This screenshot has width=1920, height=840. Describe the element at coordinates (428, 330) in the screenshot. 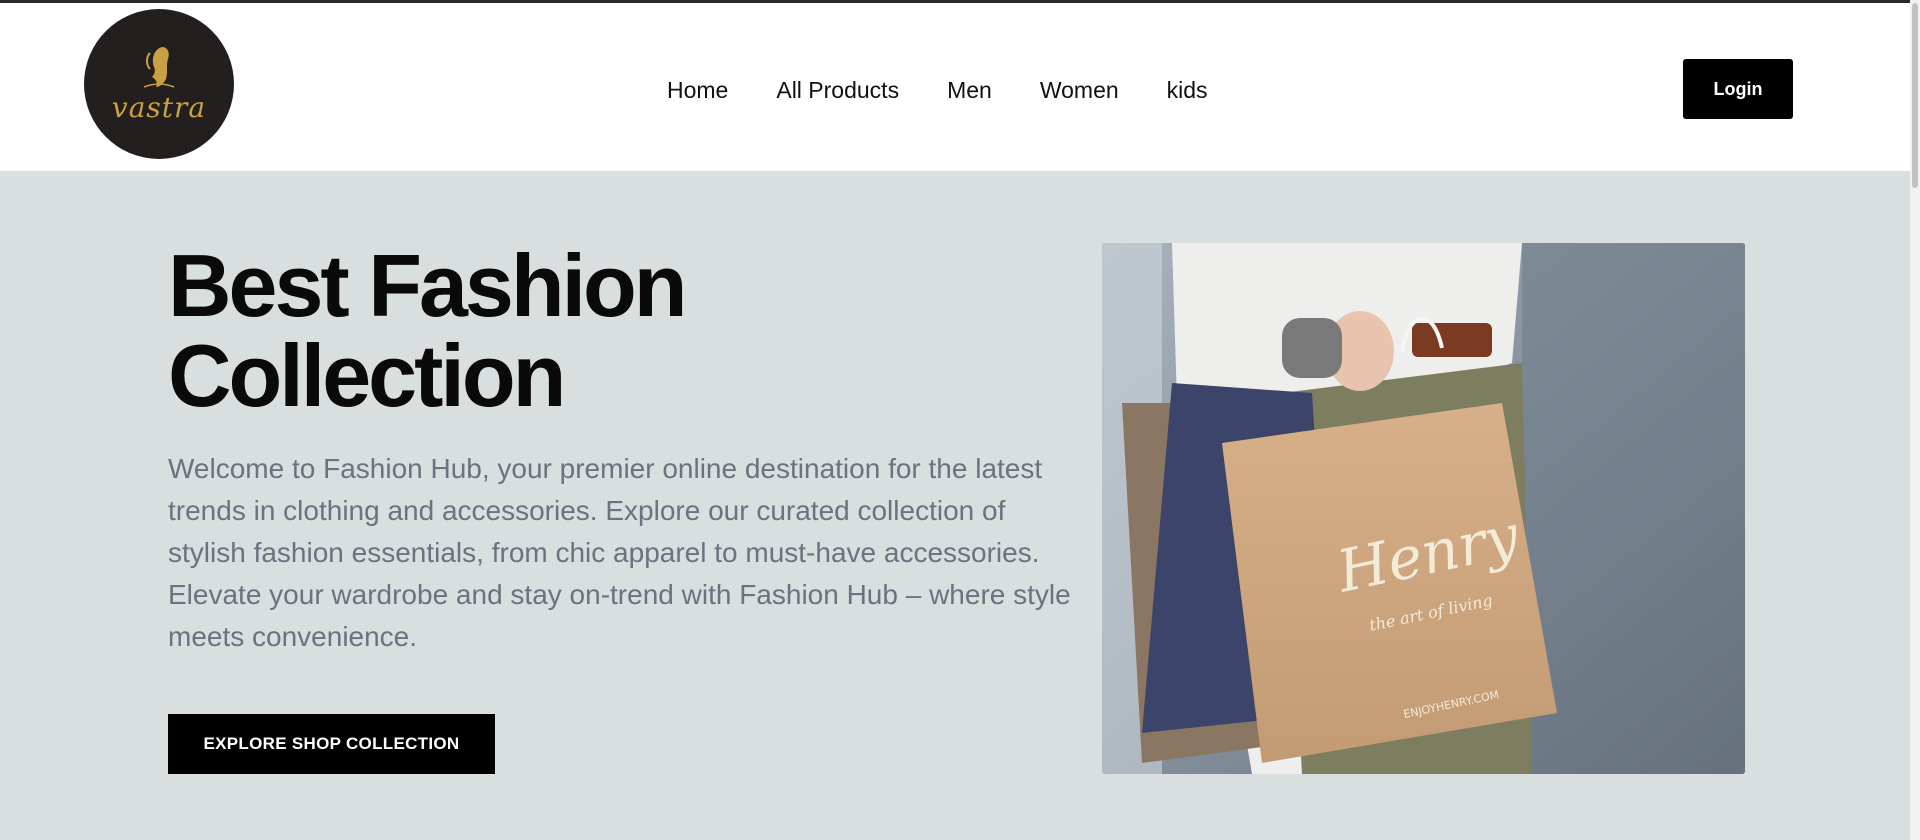

I see `hero-title: Best Fashion Collection` at that location.